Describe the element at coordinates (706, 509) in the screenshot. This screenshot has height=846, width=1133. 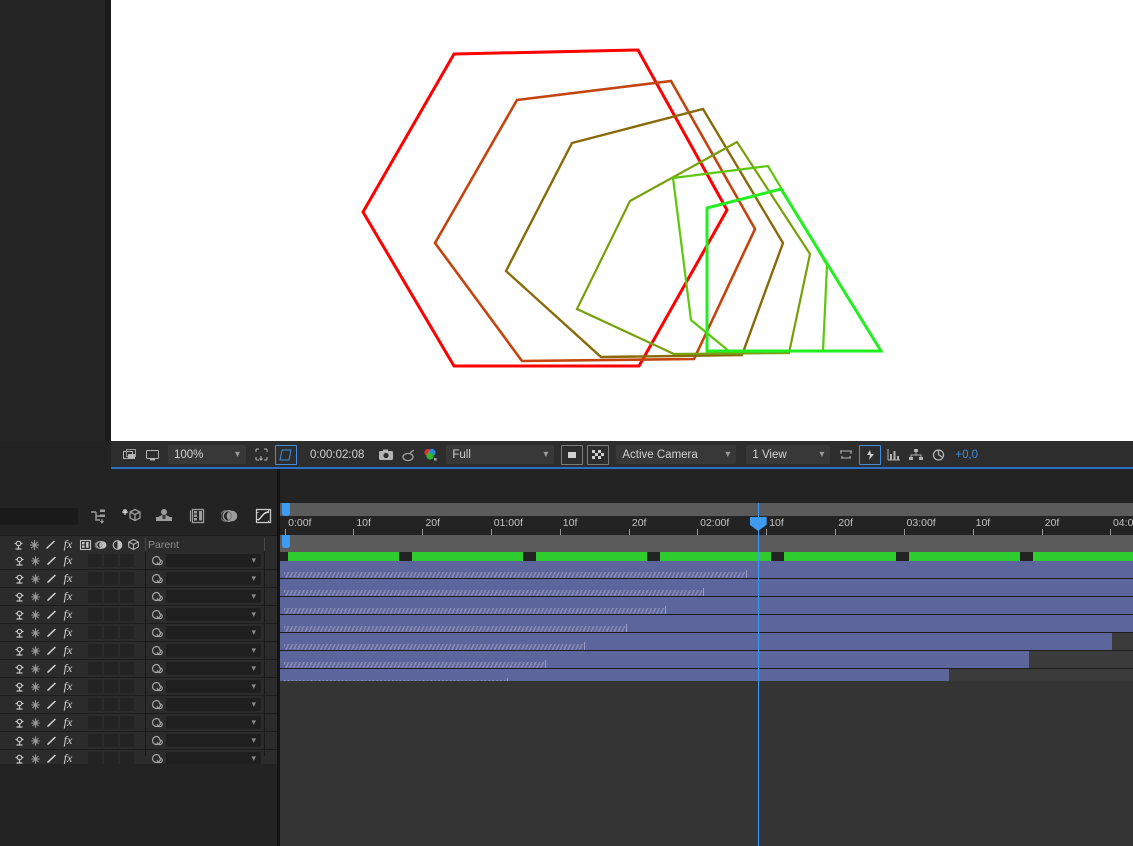
I see `ruler-top-band` at that location.